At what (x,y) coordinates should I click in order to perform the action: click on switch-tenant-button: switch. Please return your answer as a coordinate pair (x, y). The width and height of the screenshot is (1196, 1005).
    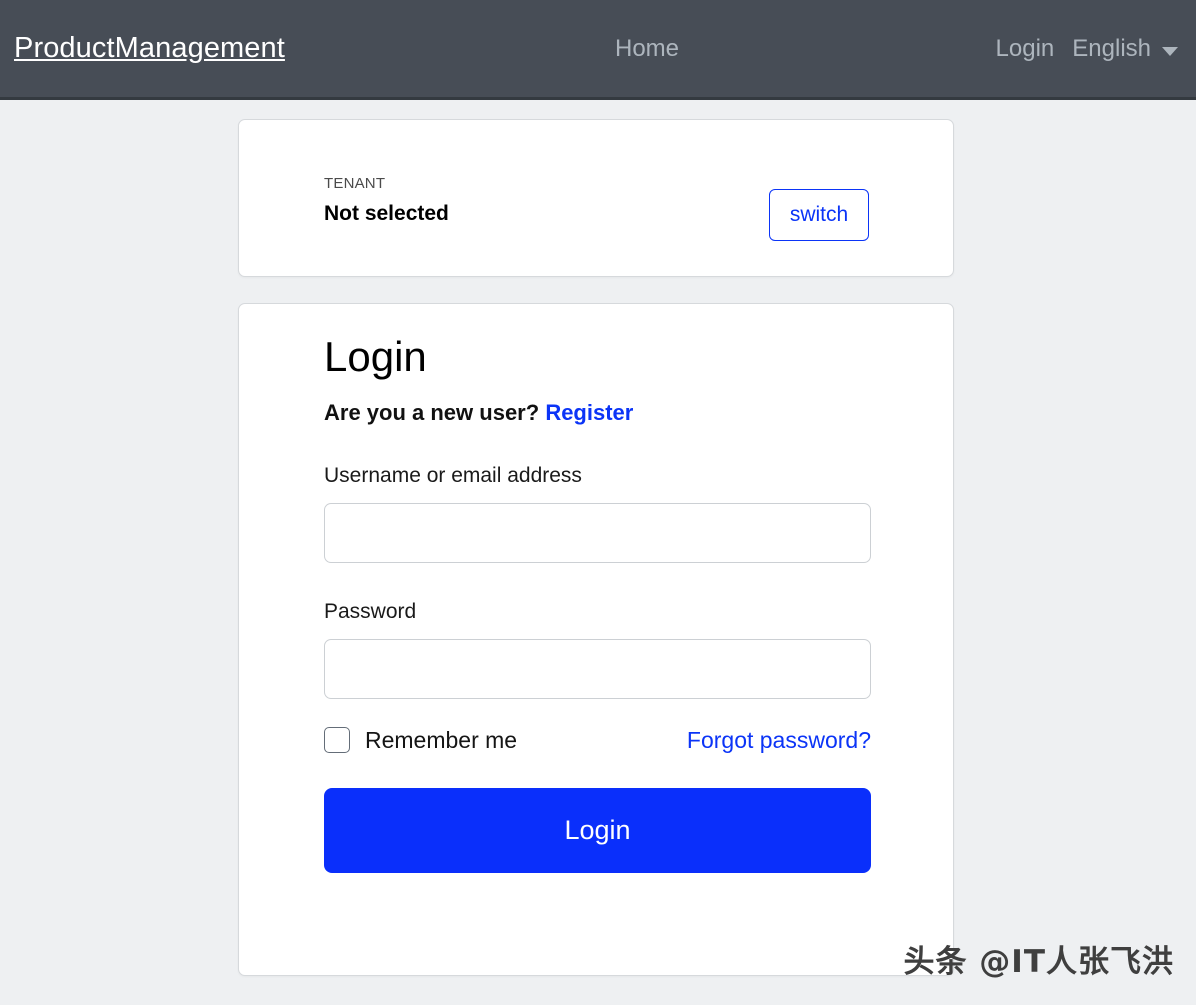
    Looking at the image, I should click on (819, 215).